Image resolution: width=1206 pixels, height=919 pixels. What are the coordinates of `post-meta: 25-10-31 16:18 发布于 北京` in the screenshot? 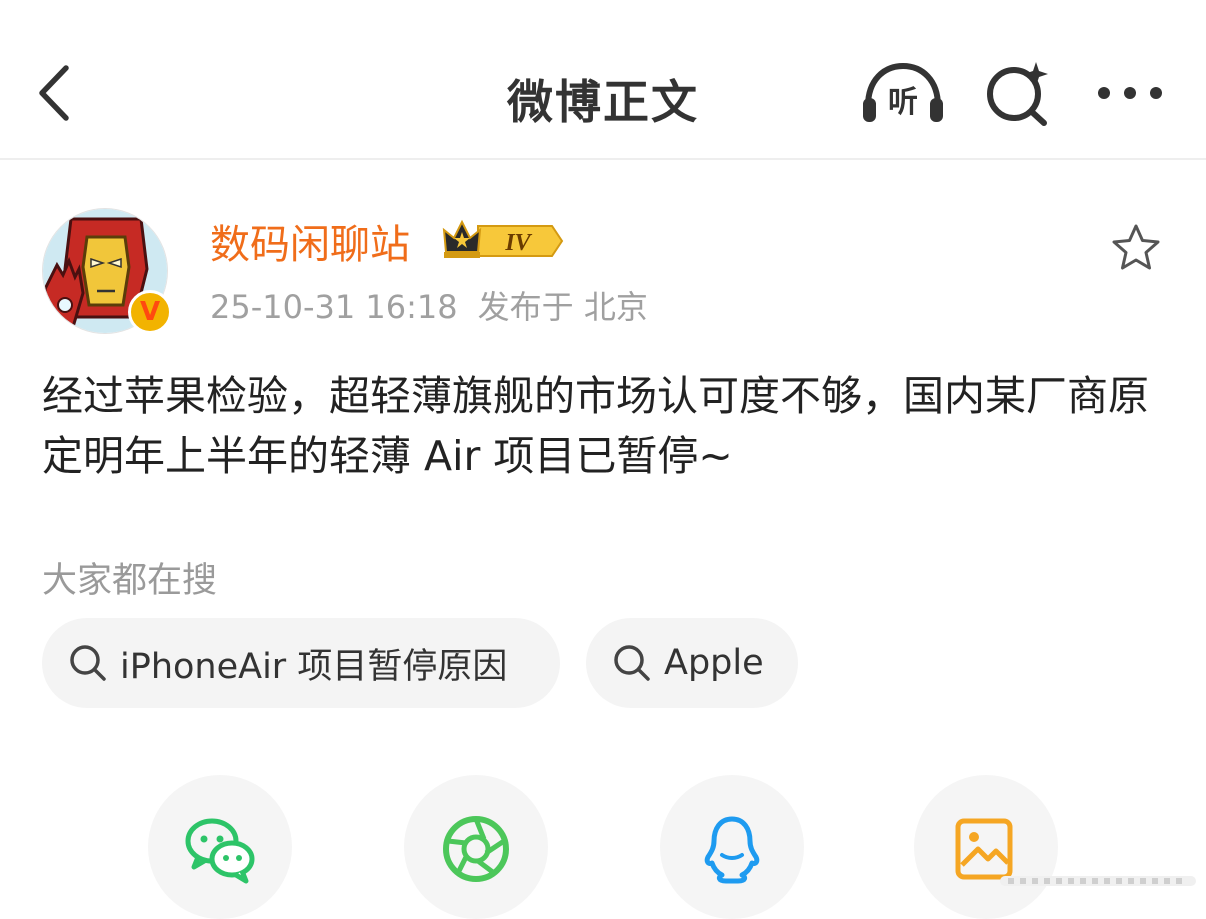 It's located at (439, 305).